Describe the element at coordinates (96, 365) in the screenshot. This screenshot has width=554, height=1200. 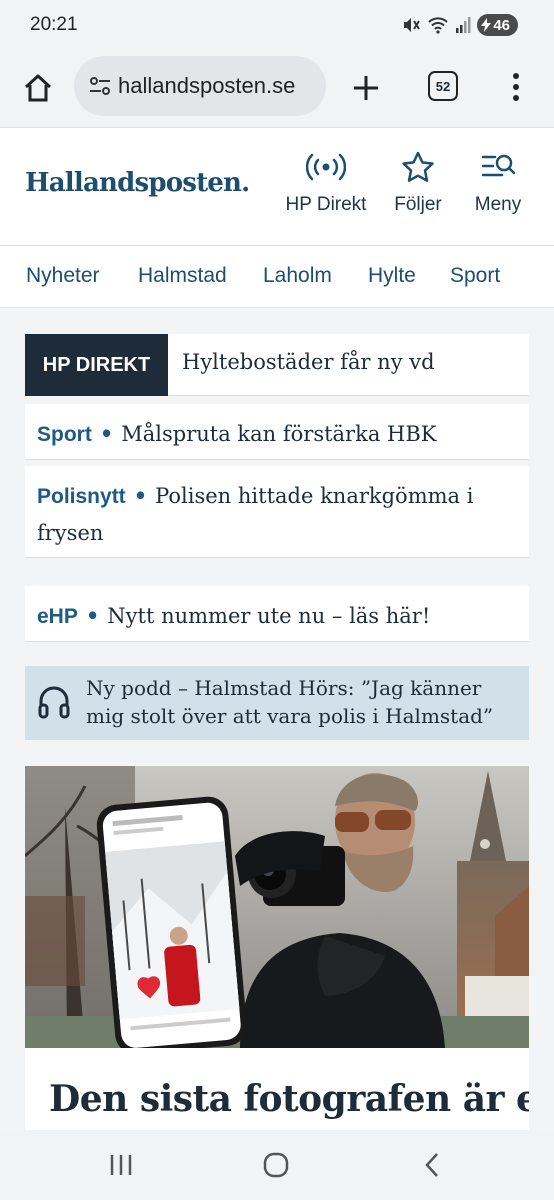
I see `hp-direkt-badge: HP DIREKT` at that location.